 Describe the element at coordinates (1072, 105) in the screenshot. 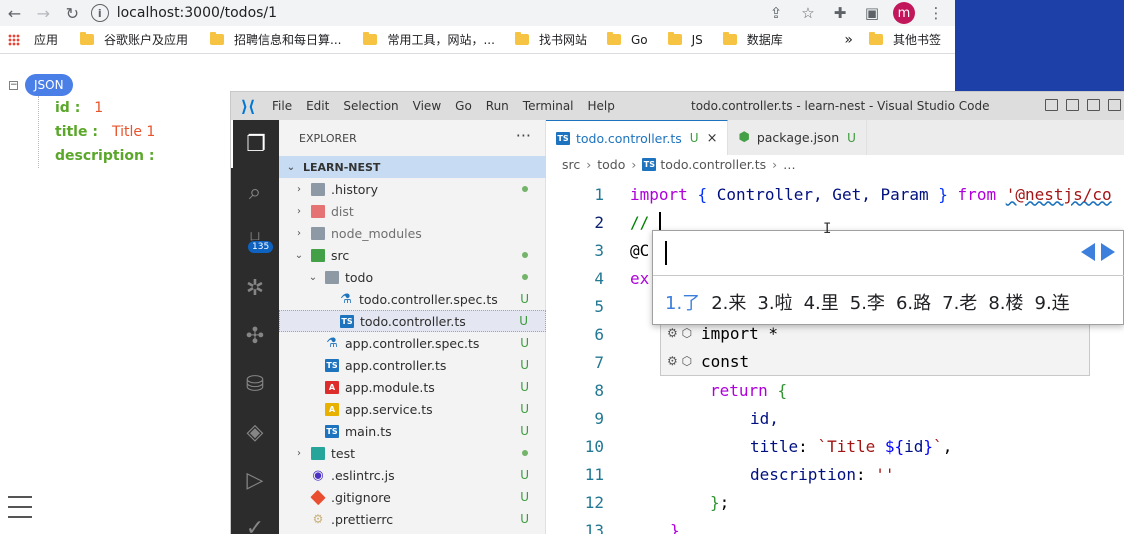

I see `toggle-panel-icon` at that location.